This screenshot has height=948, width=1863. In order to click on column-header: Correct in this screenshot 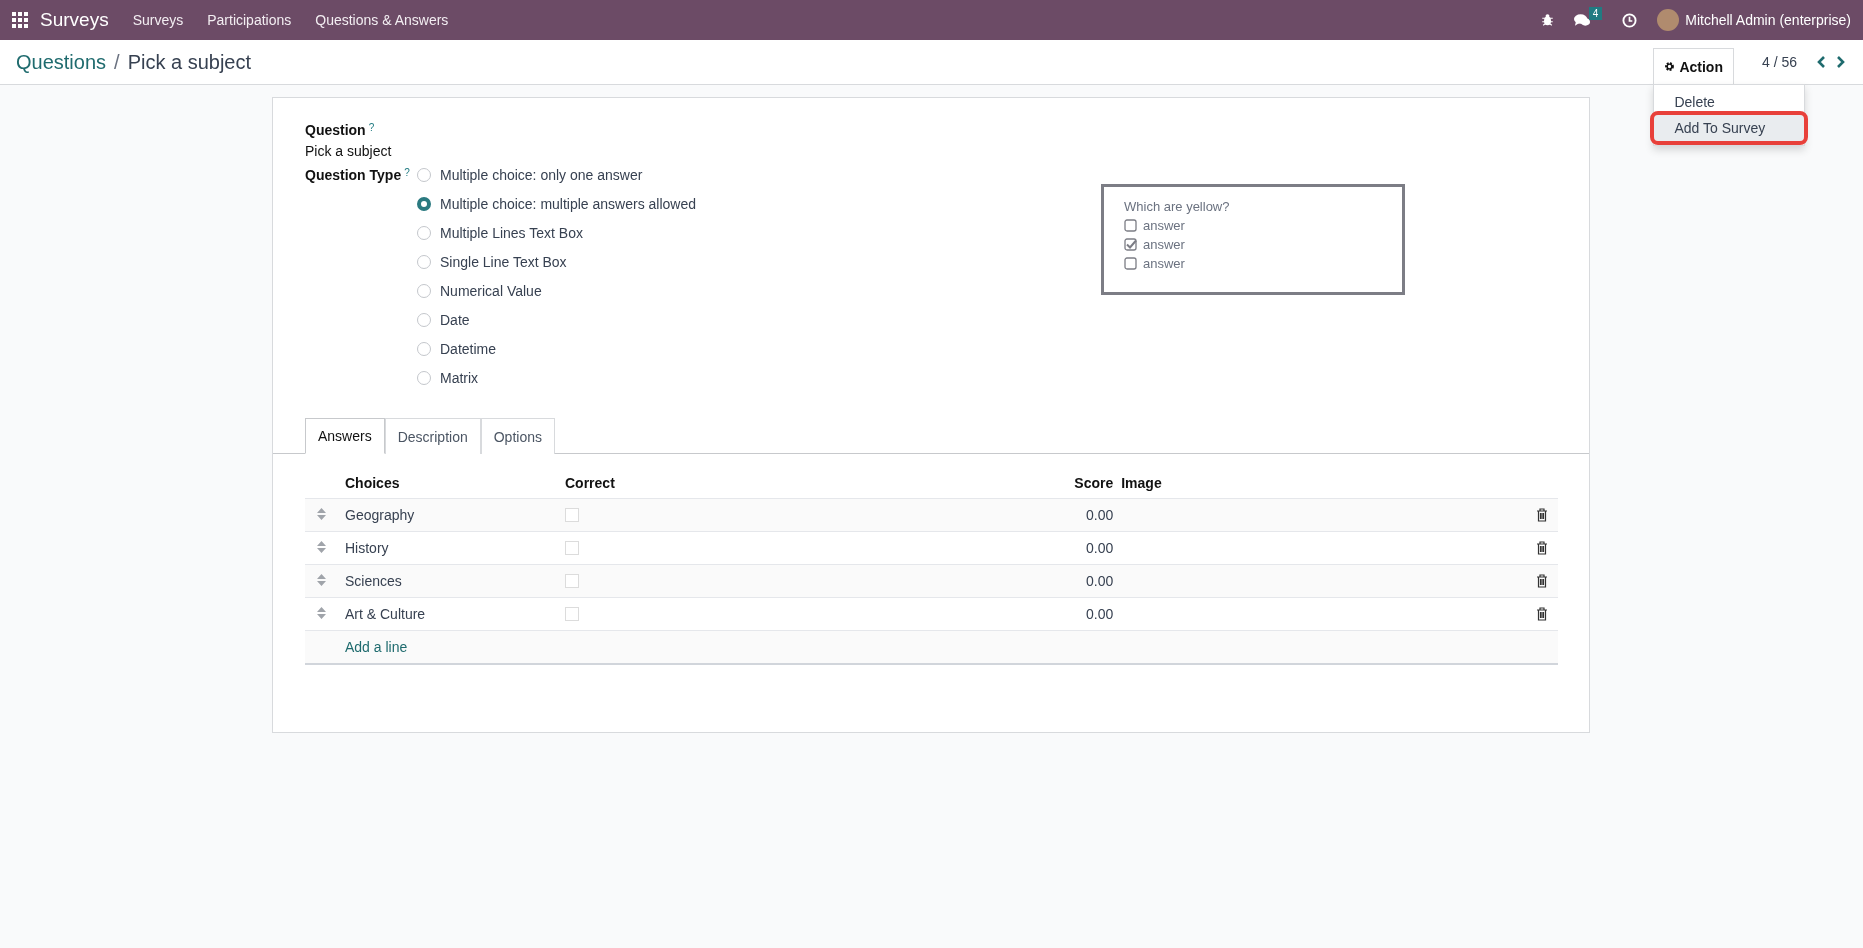, I will do `click(809, 483)`.